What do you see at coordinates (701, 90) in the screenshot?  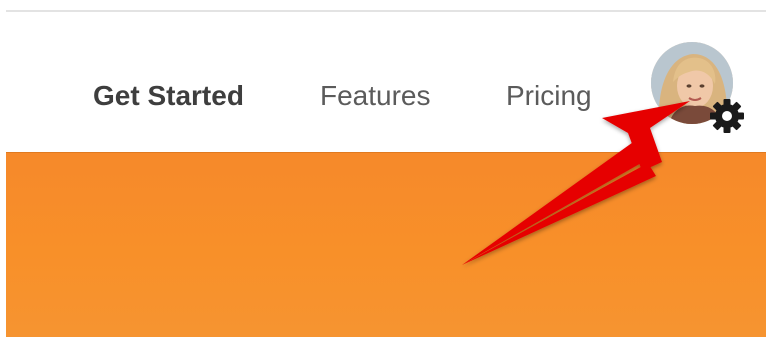 I see `account-settings-button` at bounding box center [701, 90].